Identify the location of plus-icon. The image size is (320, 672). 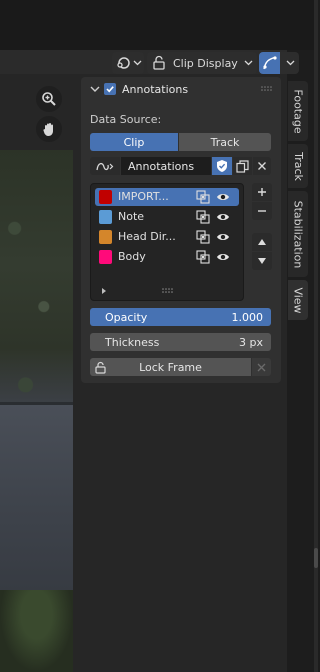
(262, 192).